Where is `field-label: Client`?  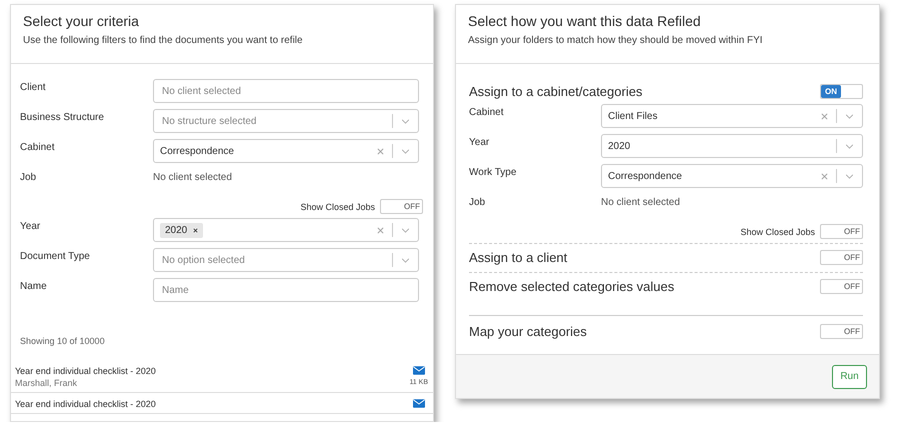 field-label: Client is located at coordinates (33, 87).